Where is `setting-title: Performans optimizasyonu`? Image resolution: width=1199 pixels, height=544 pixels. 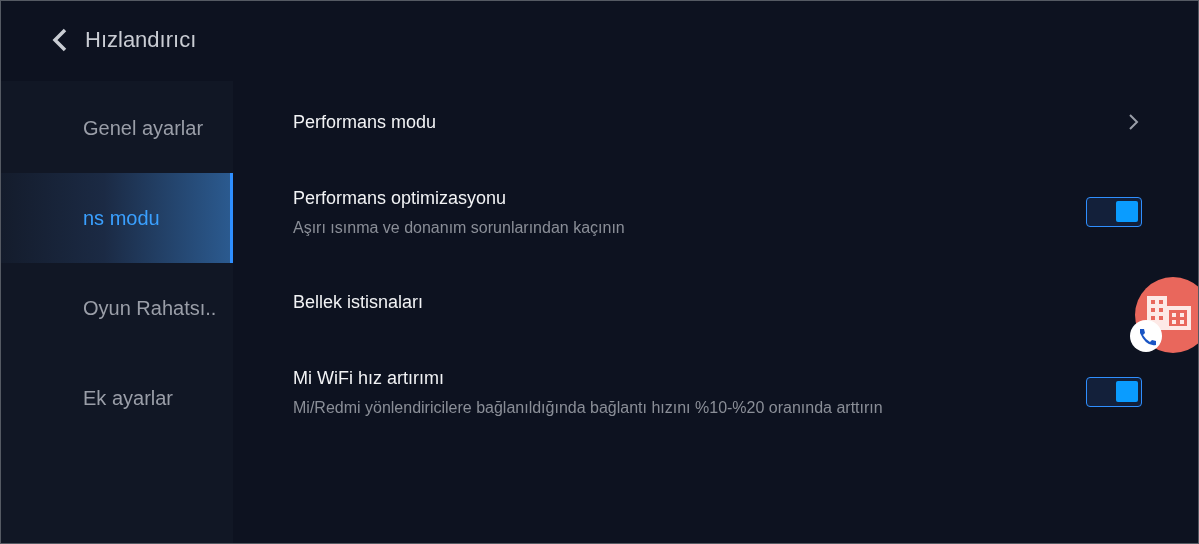
setting-title: Performans optimizasyonu is located at coordinates (400, 198).